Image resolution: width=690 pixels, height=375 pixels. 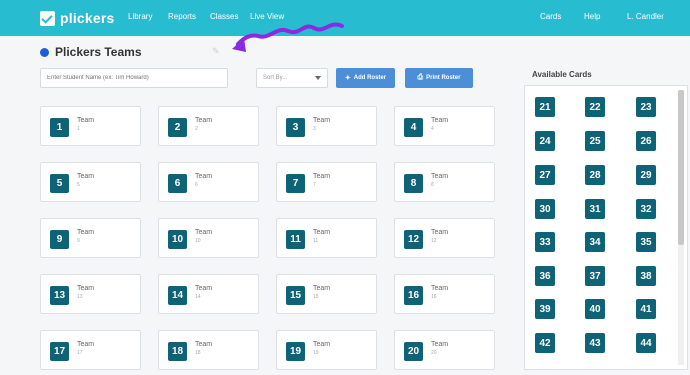 I want to click on nav-user-name: L. Candler, so click(x=645, y=16).